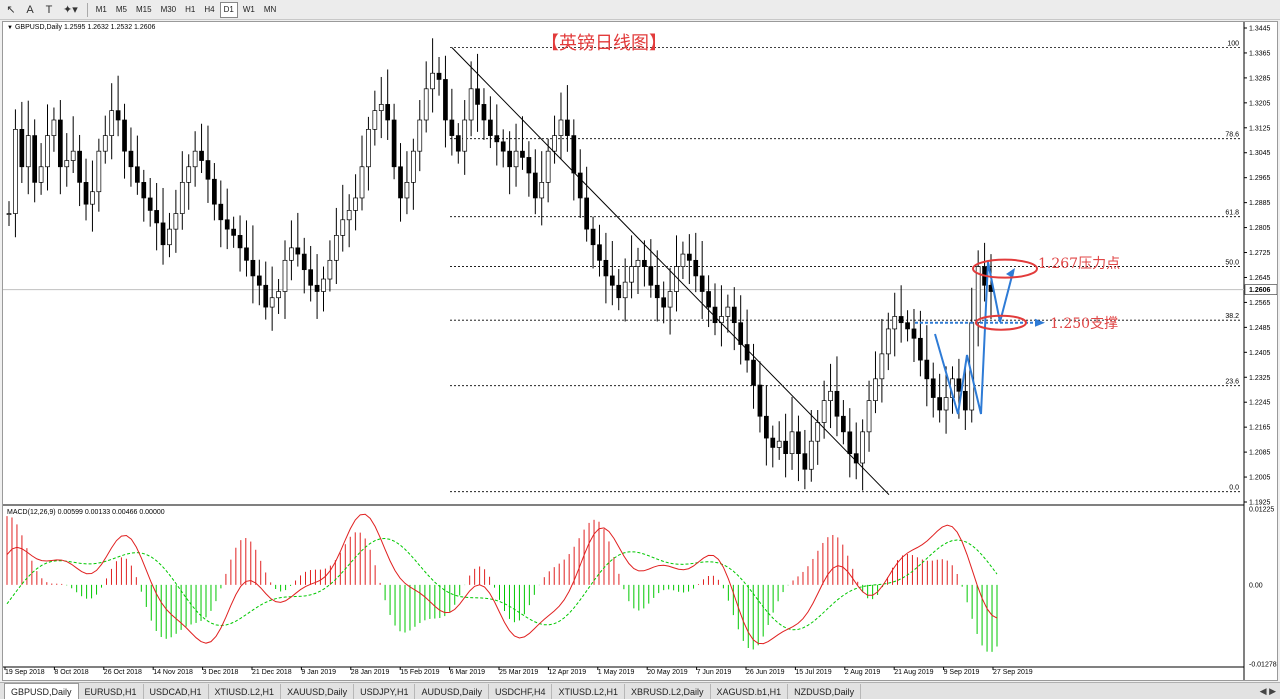 The image size is (1280, 699). I want to click on cursor-tool-icon: ↖, so click(11, 10).